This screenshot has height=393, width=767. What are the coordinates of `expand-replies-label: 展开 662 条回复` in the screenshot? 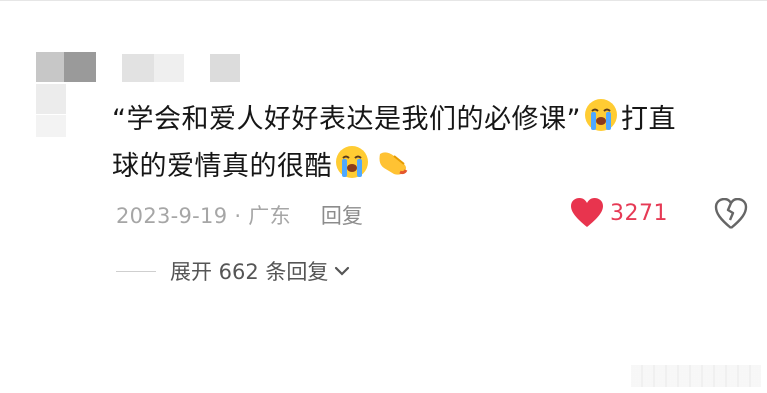 It's located at (249, 272).